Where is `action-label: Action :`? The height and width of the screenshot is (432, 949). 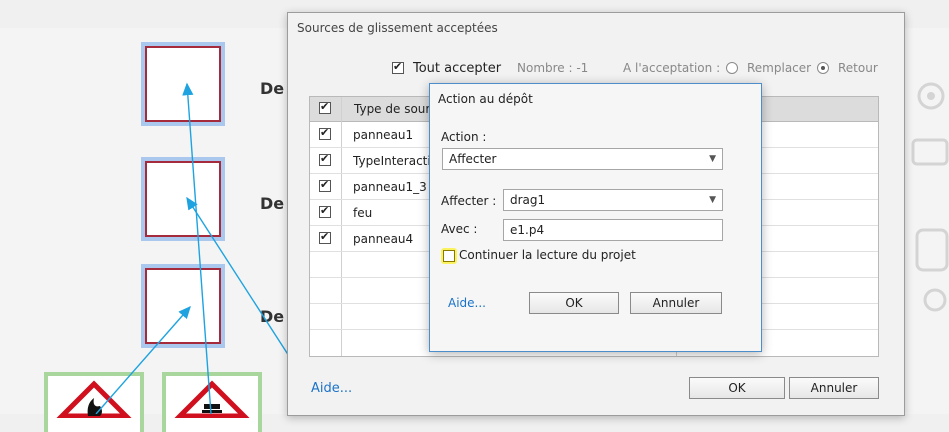 action-label: Action : is located at coordinates (464, 137).